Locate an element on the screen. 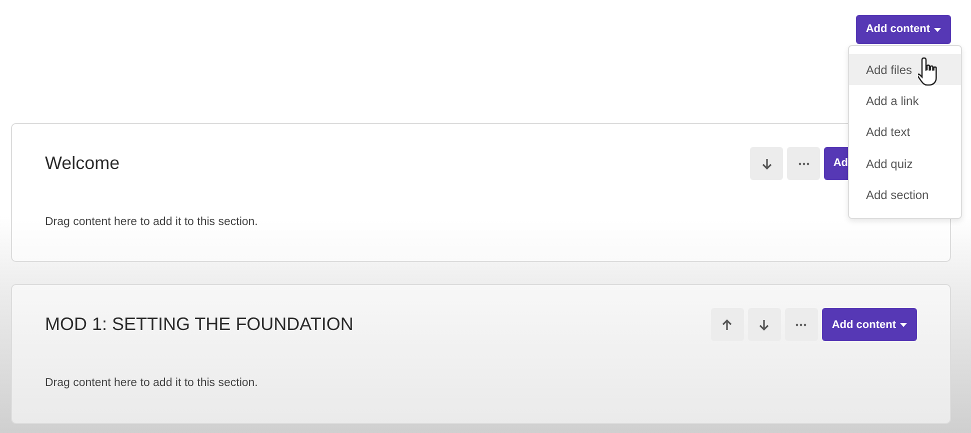  section-title: MOD 1: SETTING THE FOUNDATION is located at coordinates (199, 325).